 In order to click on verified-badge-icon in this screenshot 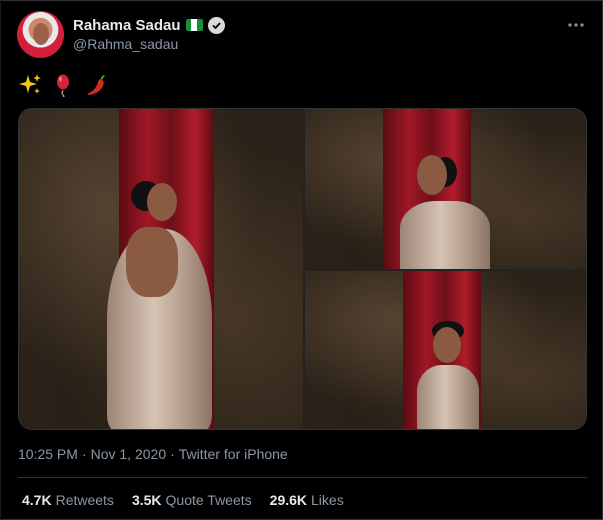, I will do `click(216, 25)`.